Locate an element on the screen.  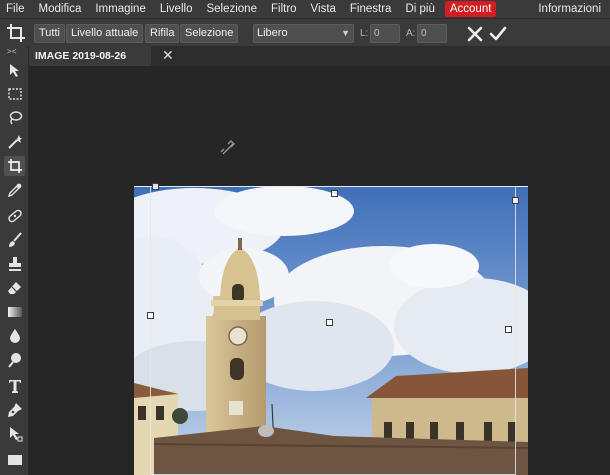
stamp-tool is located at coordinates (14, 264).